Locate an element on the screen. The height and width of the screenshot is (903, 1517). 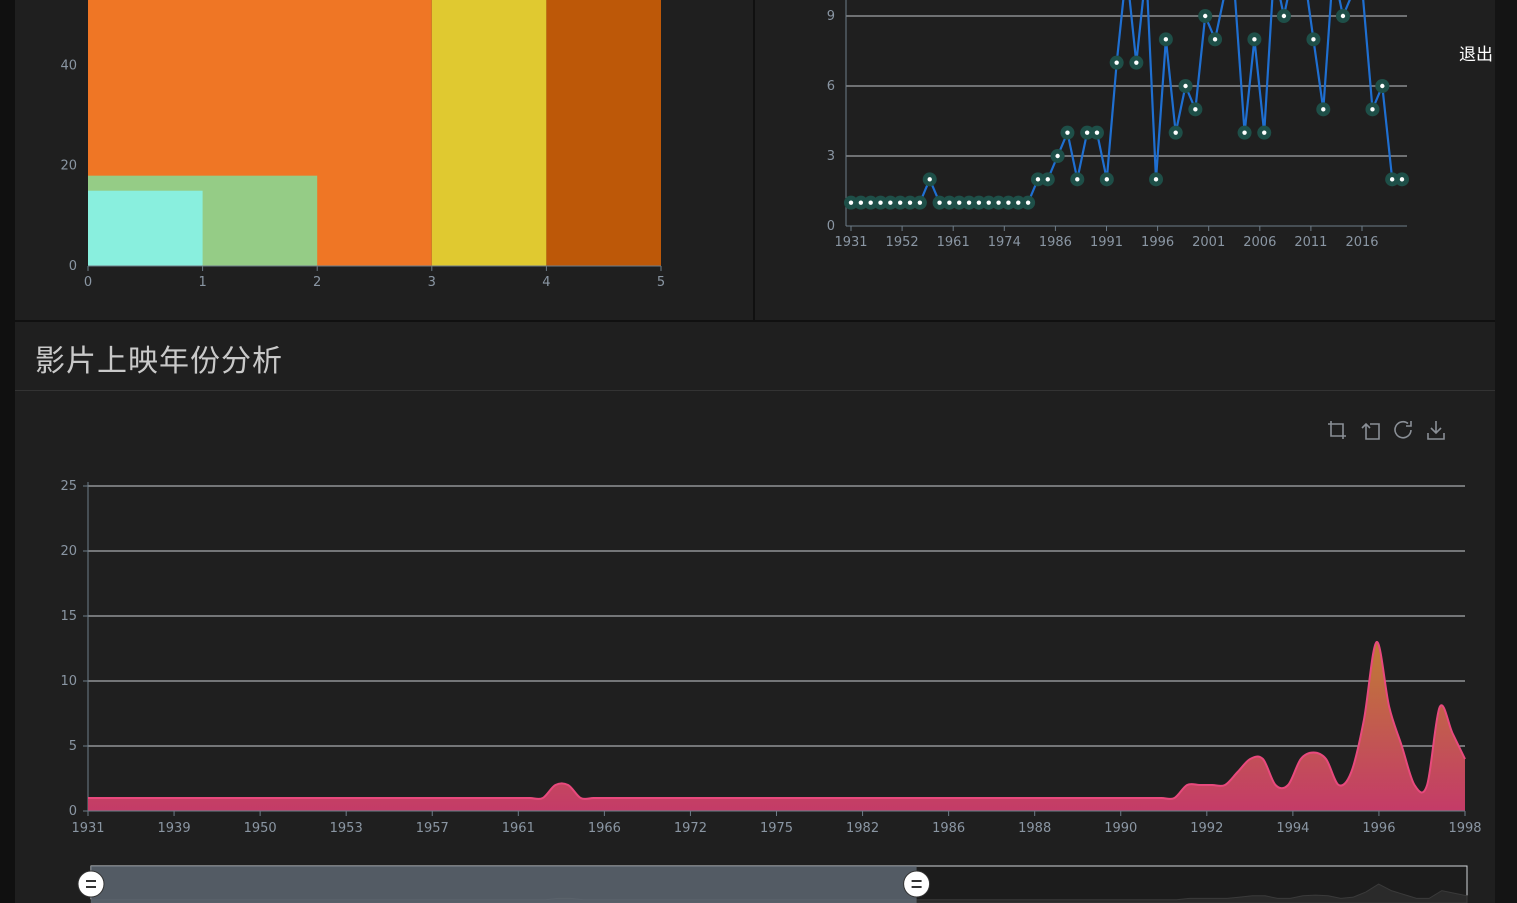
x-tick-label: 3 is located at coordinates (432, 282).